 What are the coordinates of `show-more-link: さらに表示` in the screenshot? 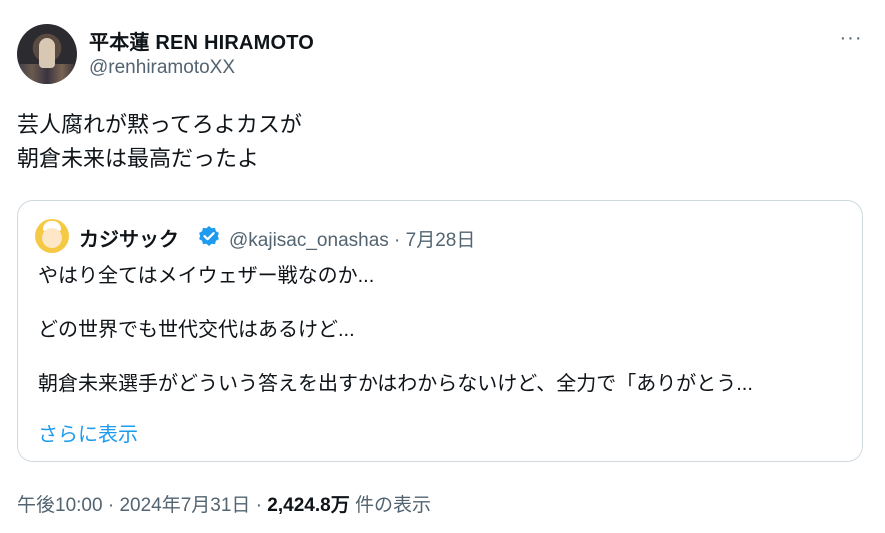 It's located at (88, 432).